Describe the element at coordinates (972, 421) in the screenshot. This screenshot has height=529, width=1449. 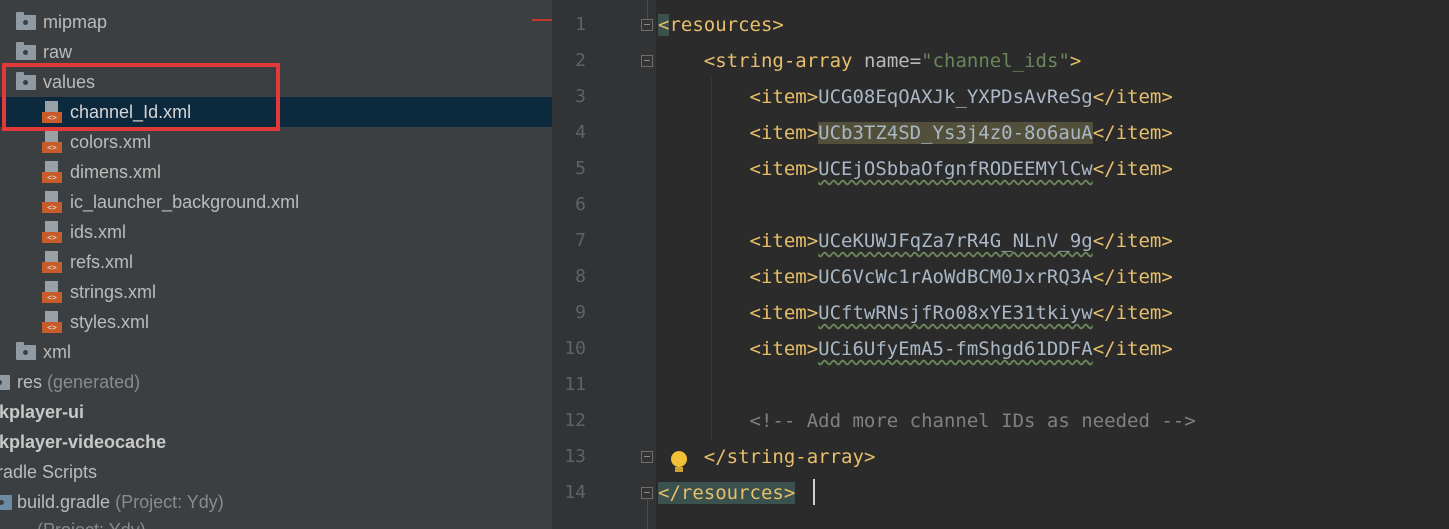
I see `code-line-12: <!-- Add more channel IDs as needed -->` at that location.